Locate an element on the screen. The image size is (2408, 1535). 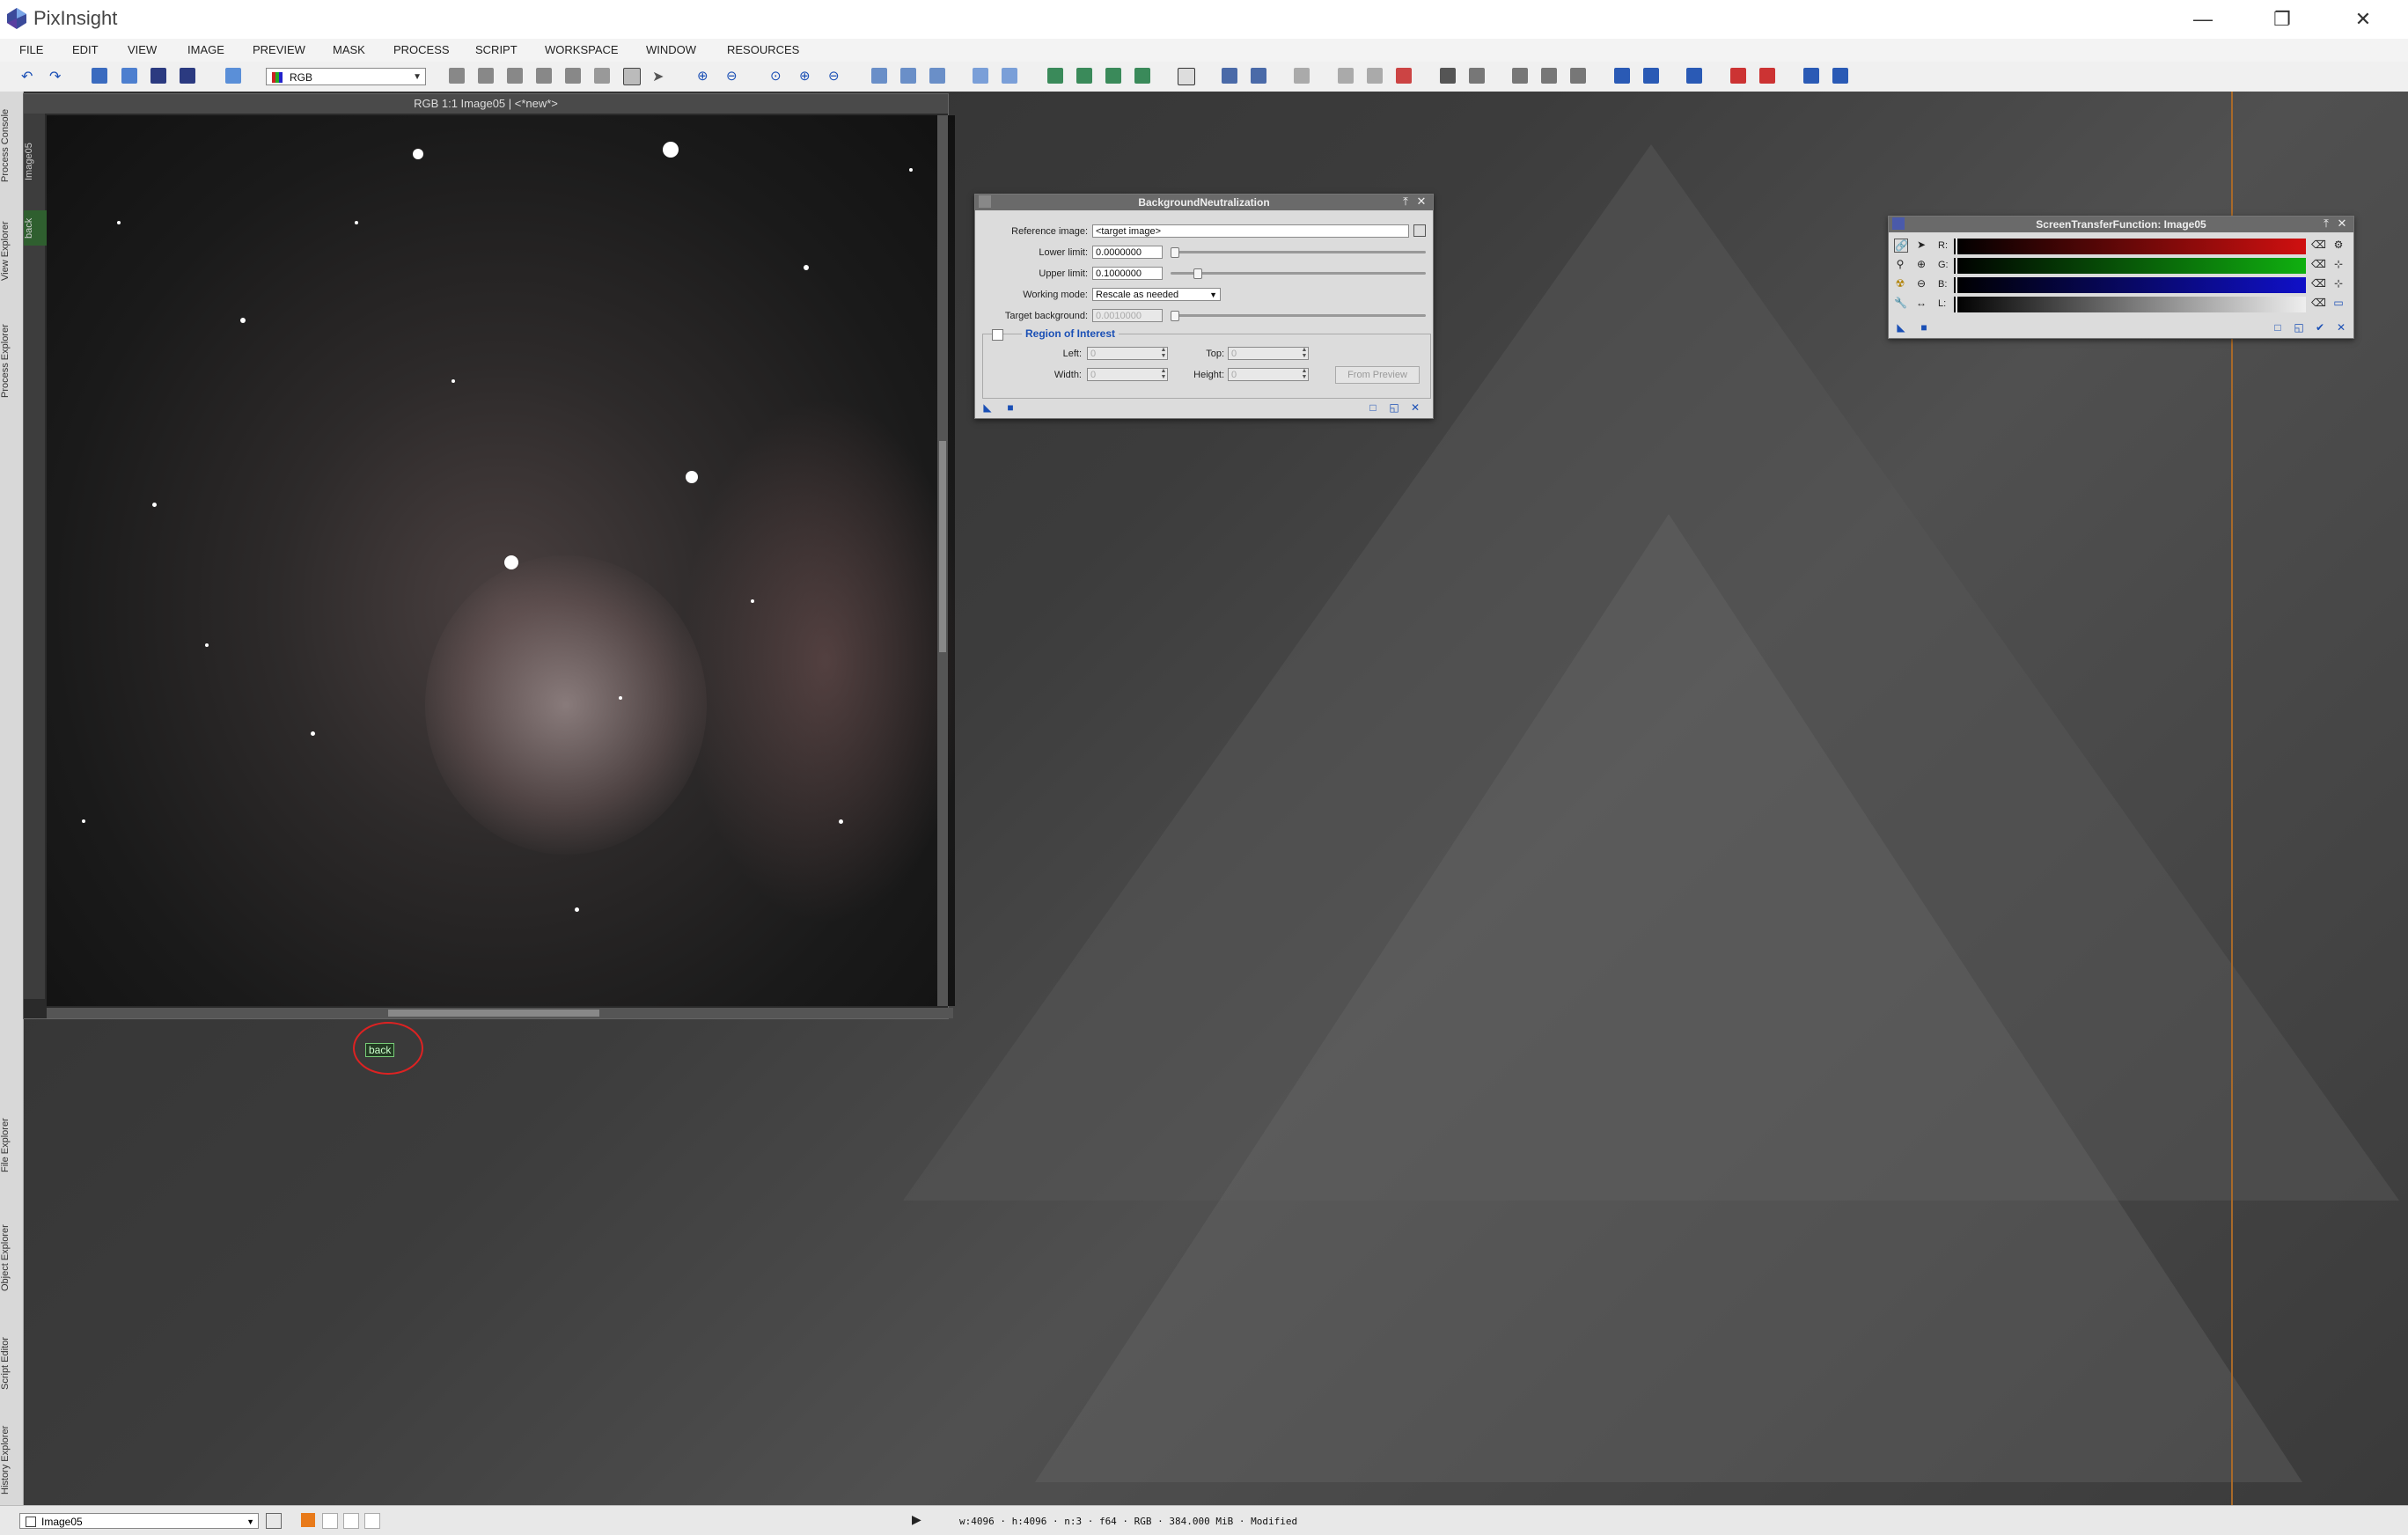
preview-edit-icon is located at coordinates (1009, 76).